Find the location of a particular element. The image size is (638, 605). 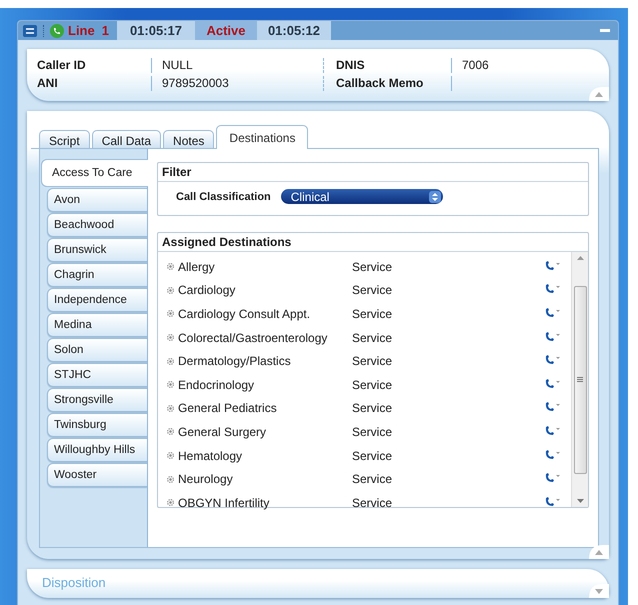

destination-name: Neurology is located at coordinates (206, 479).